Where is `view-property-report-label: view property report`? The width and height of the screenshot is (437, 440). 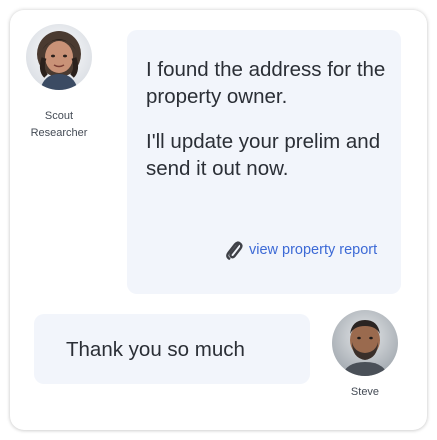
view-property-report-label: view property report is located at coordinates (313, 250).